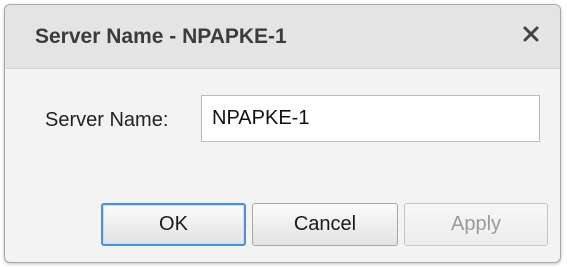 This screenshot has width=567, height=267. I want to click on ok-button: OK, so click(173, 224).